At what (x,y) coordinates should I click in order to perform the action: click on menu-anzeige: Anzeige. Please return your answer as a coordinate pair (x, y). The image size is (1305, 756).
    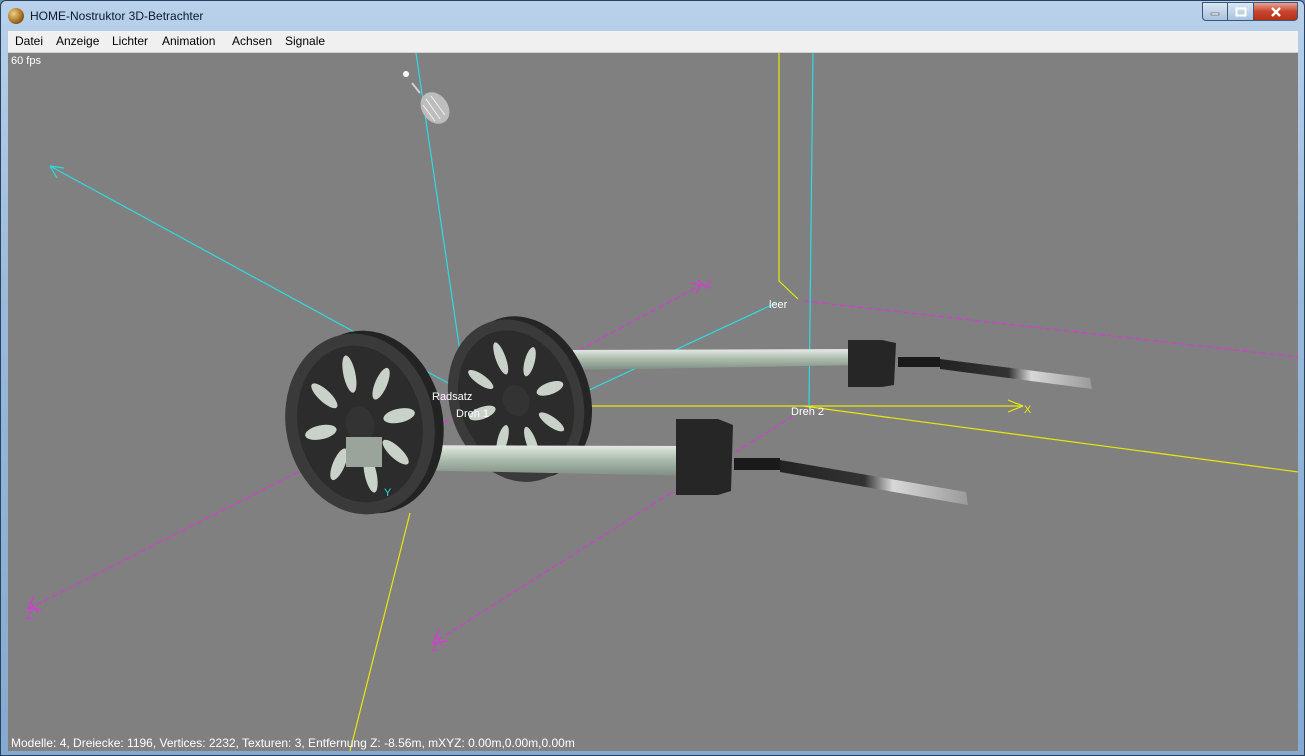
    Looking at the image, I should click on (77, 41).